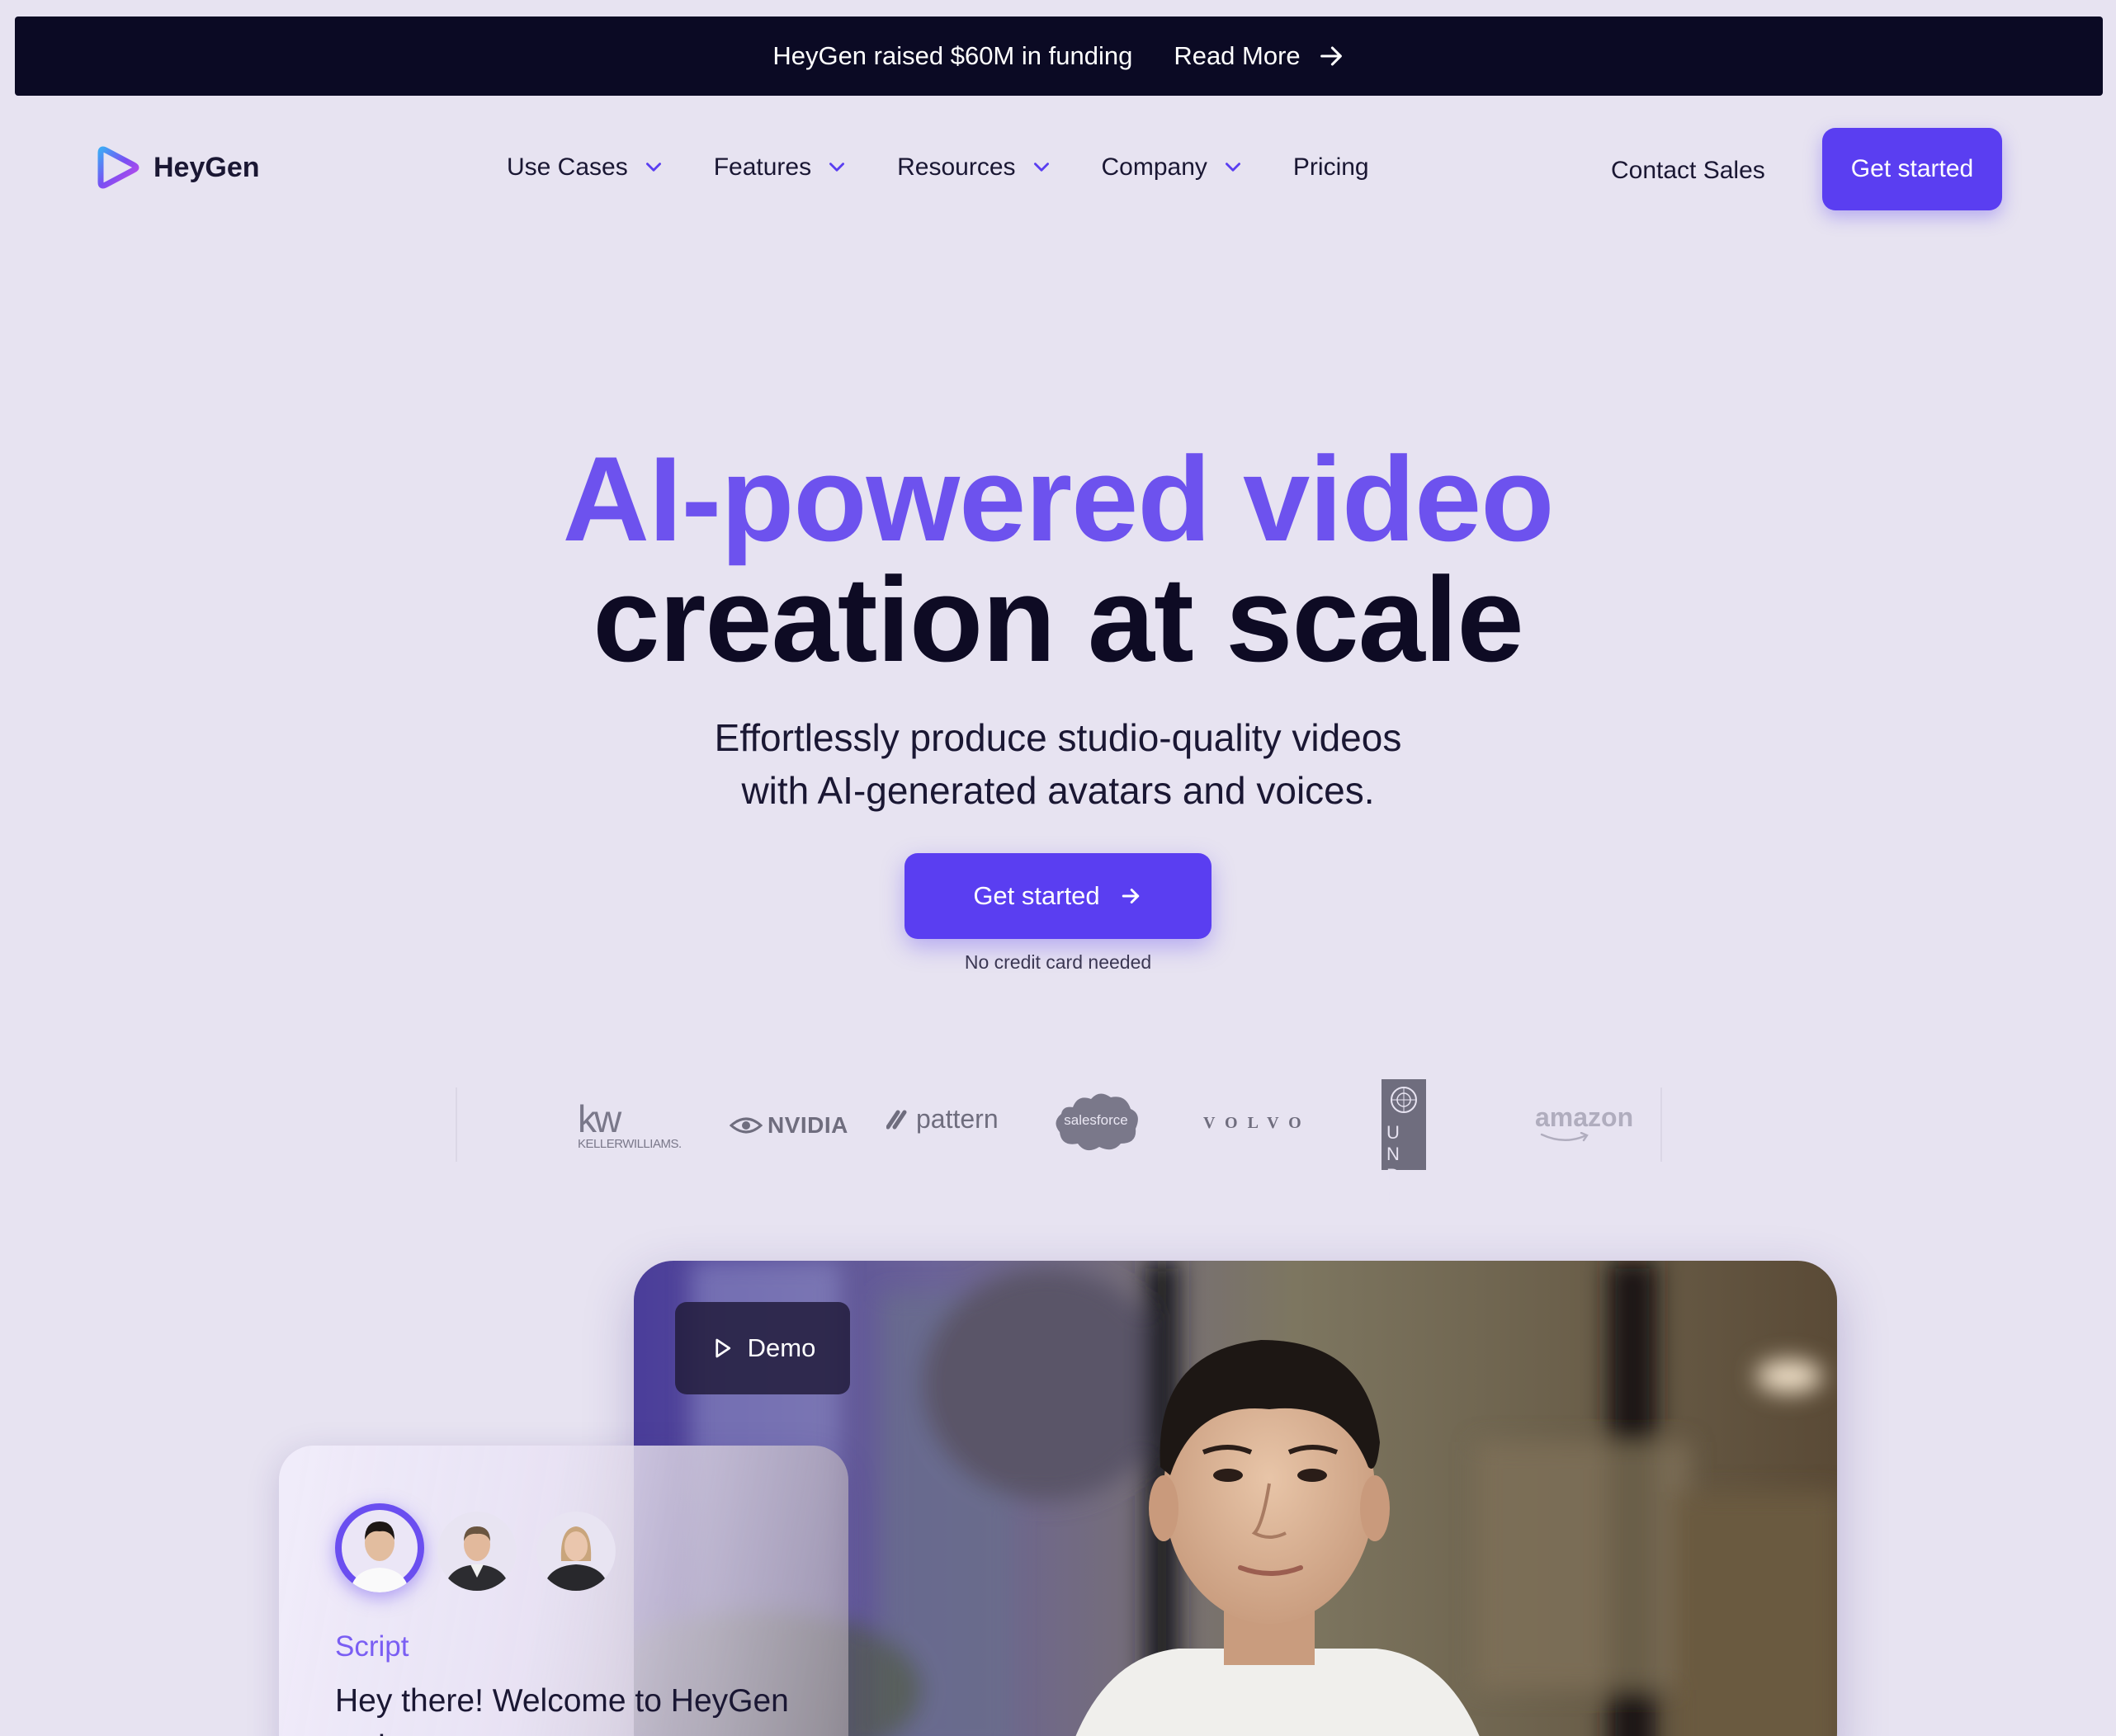 Image resolution: width=2116 pixels, height=1736 pixels. Describe the element at coordinates (808, 1125) in the screenshot. I see `nvidia-wordmark: NVIDIA` at that location.